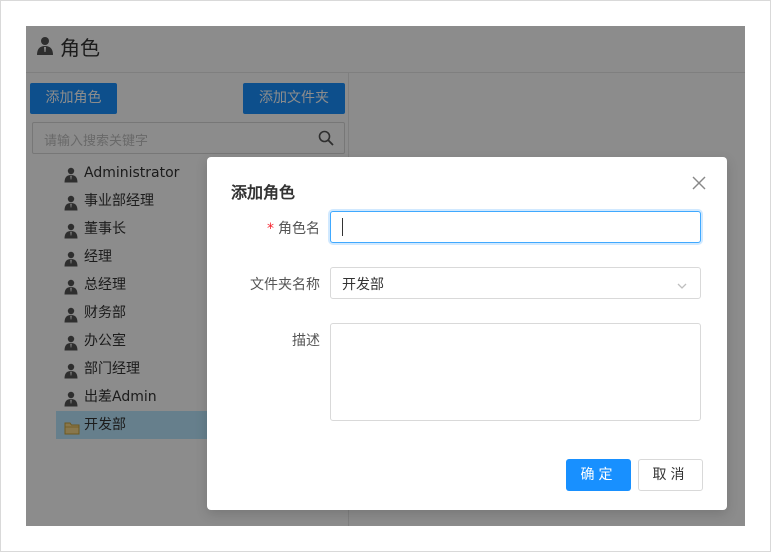 This screenshot has width=771, height=552. What do you see at coordinates (598, 475) in the screenshot?
I see `ok-button: 确定` at bounding box center [598, 475].